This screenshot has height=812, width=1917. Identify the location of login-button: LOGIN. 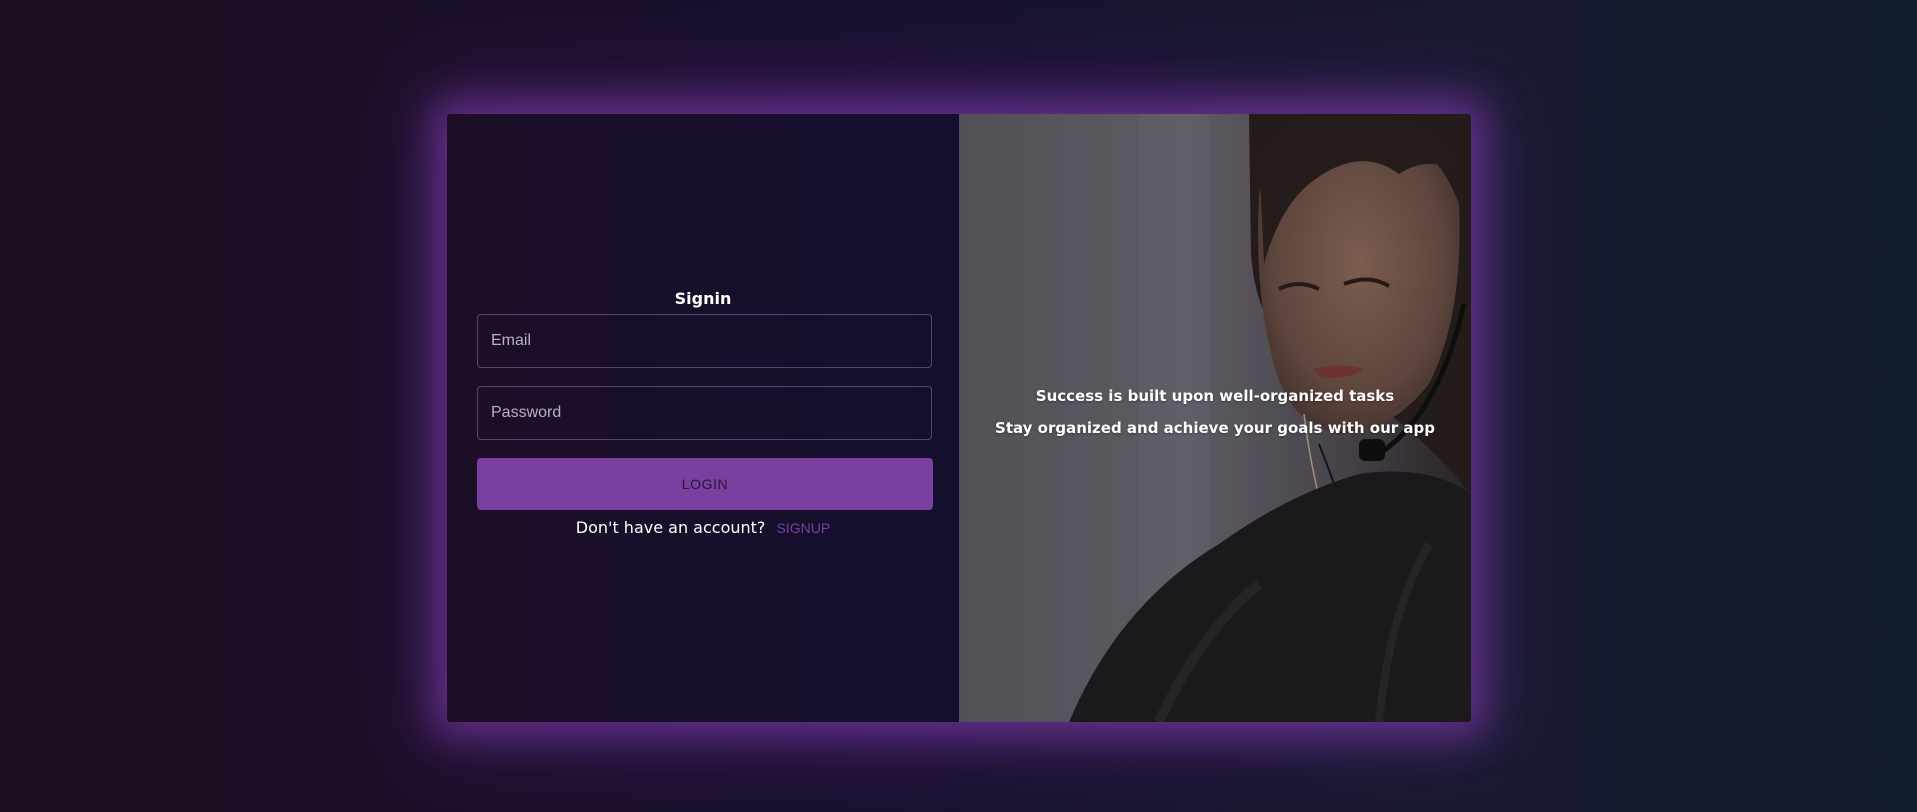
(705, 484).